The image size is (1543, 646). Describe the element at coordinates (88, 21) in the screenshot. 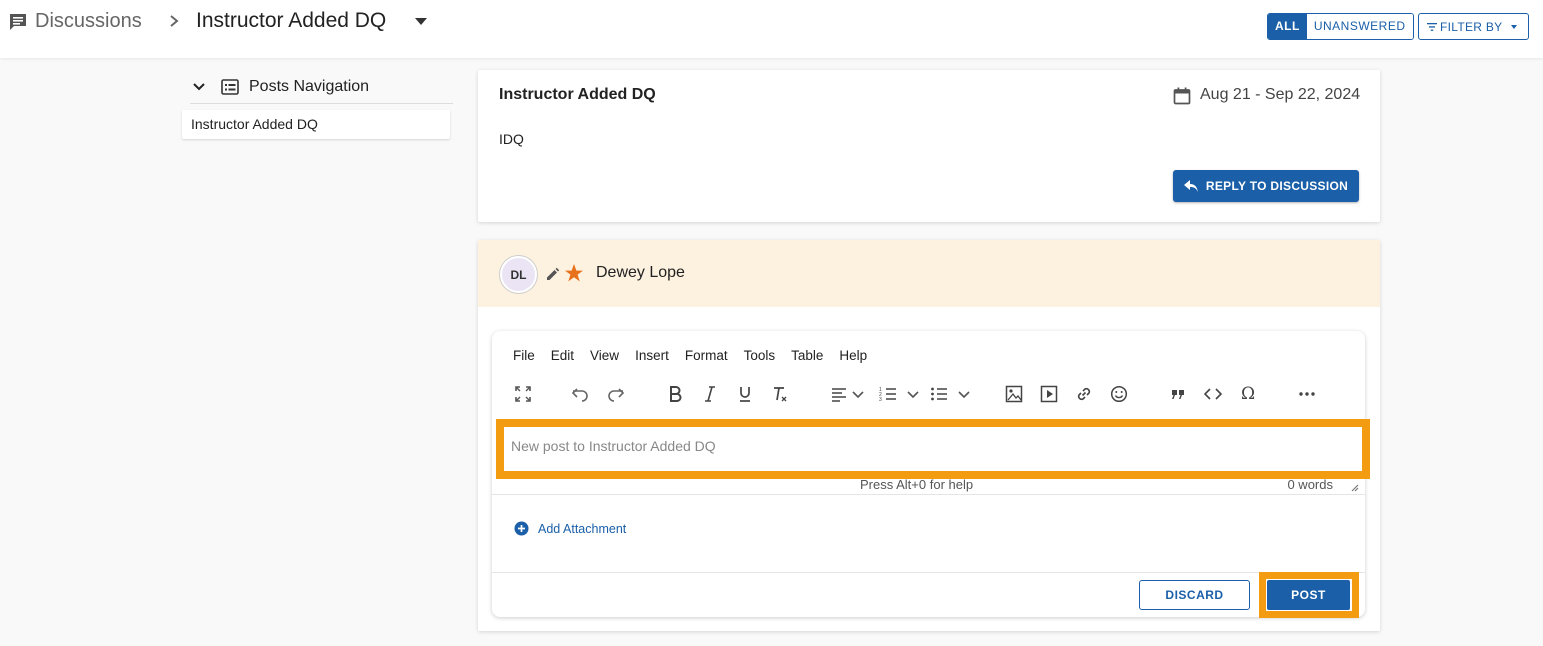

I see `breadcrumb-discussions-link: Discussions` at that location.